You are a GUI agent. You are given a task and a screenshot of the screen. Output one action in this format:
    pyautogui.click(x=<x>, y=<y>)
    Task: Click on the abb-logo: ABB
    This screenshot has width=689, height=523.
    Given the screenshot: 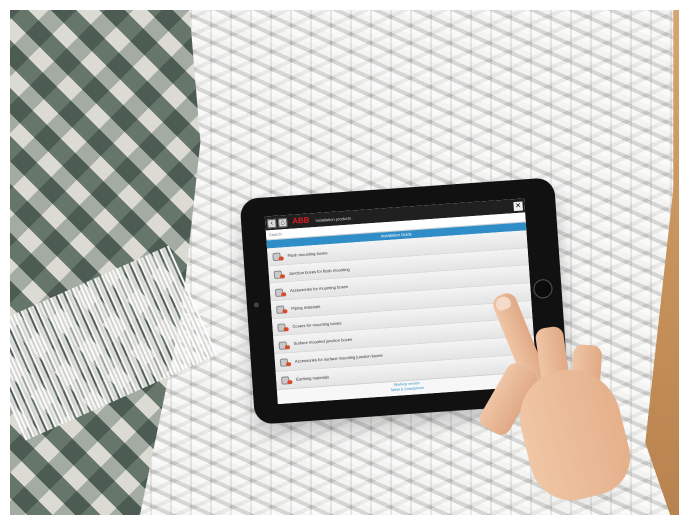 What is the action you would take?
    pyautogui.click(x=300, y=220)
    